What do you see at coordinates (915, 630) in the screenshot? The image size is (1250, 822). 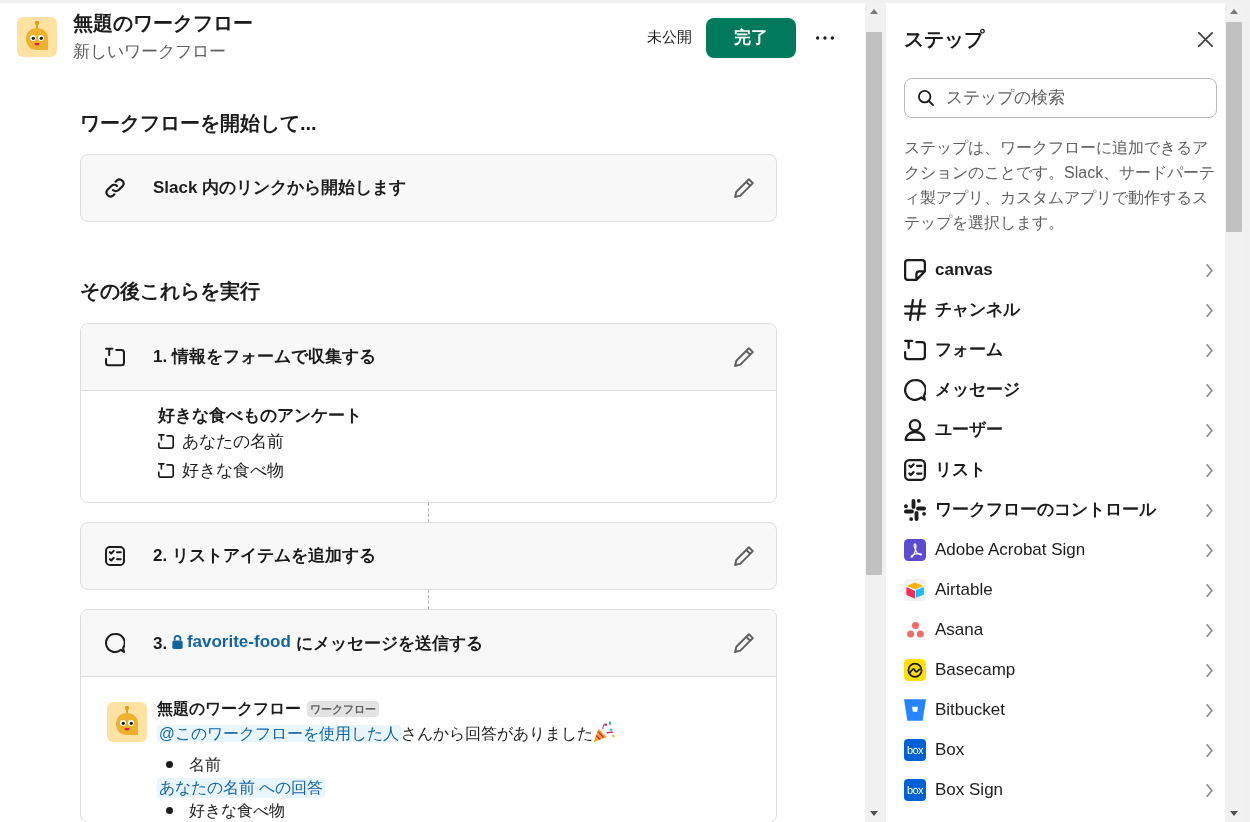 I see `three-dots-logo-icon` at bounding box center [915, 630].